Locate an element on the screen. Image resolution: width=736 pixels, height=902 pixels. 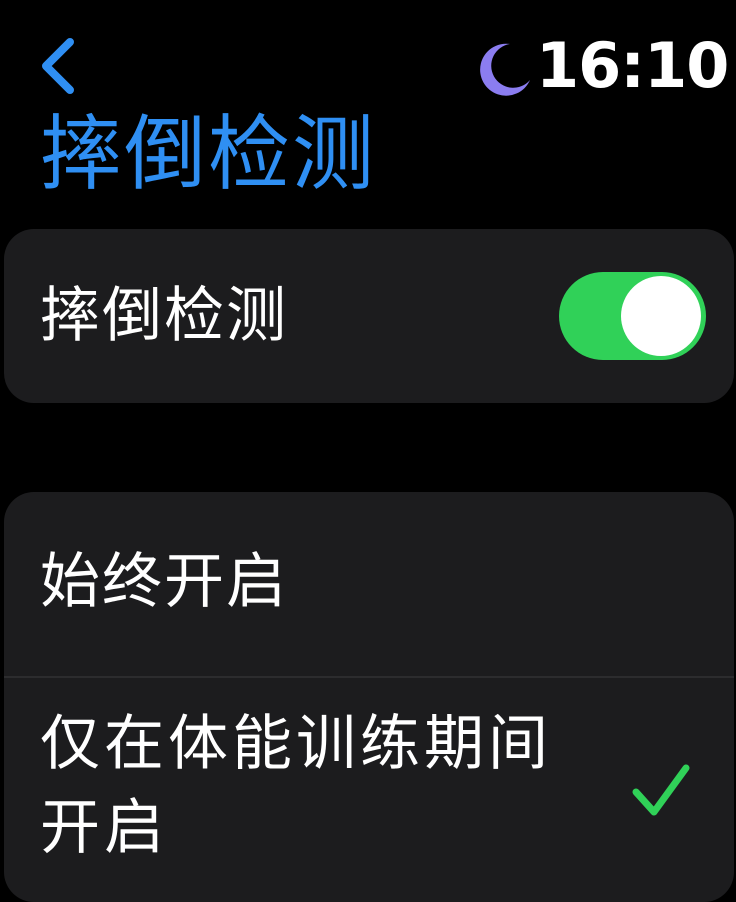
status-bar: 16:10 is located at coordinates (368, 55).